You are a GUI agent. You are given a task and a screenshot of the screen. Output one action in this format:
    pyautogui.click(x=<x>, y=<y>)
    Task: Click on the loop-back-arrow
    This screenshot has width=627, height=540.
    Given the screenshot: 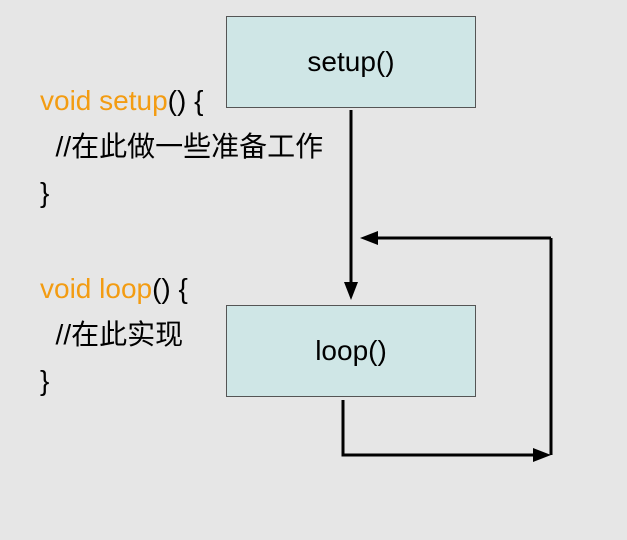 What is the action you would take?
    pyautogui.click(x=447, y=346)
    